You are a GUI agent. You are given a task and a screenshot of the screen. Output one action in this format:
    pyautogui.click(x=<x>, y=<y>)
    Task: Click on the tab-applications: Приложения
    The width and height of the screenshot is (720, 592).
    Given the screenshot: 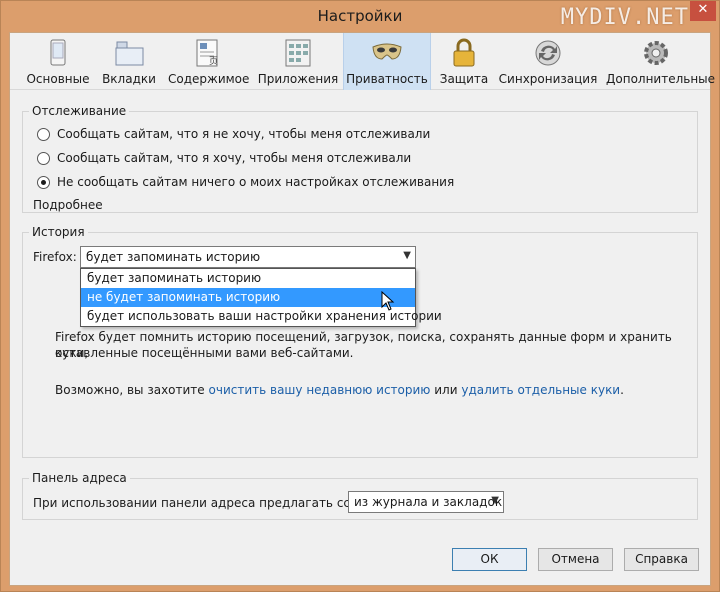 What is the action you would take?
    pyautogui.click(x=298, y=61)
    